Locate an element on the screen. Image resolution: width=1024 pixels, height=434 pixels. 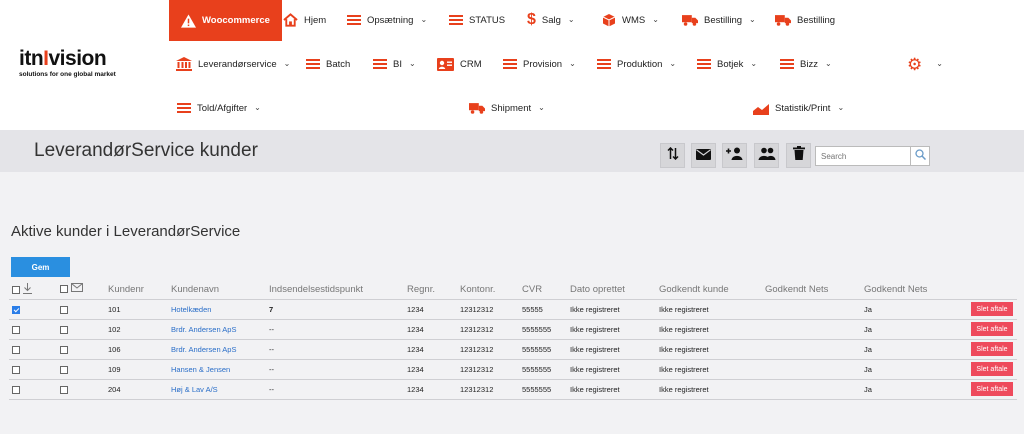
column-header: Kontonr. is located at coordinates (488, 290).